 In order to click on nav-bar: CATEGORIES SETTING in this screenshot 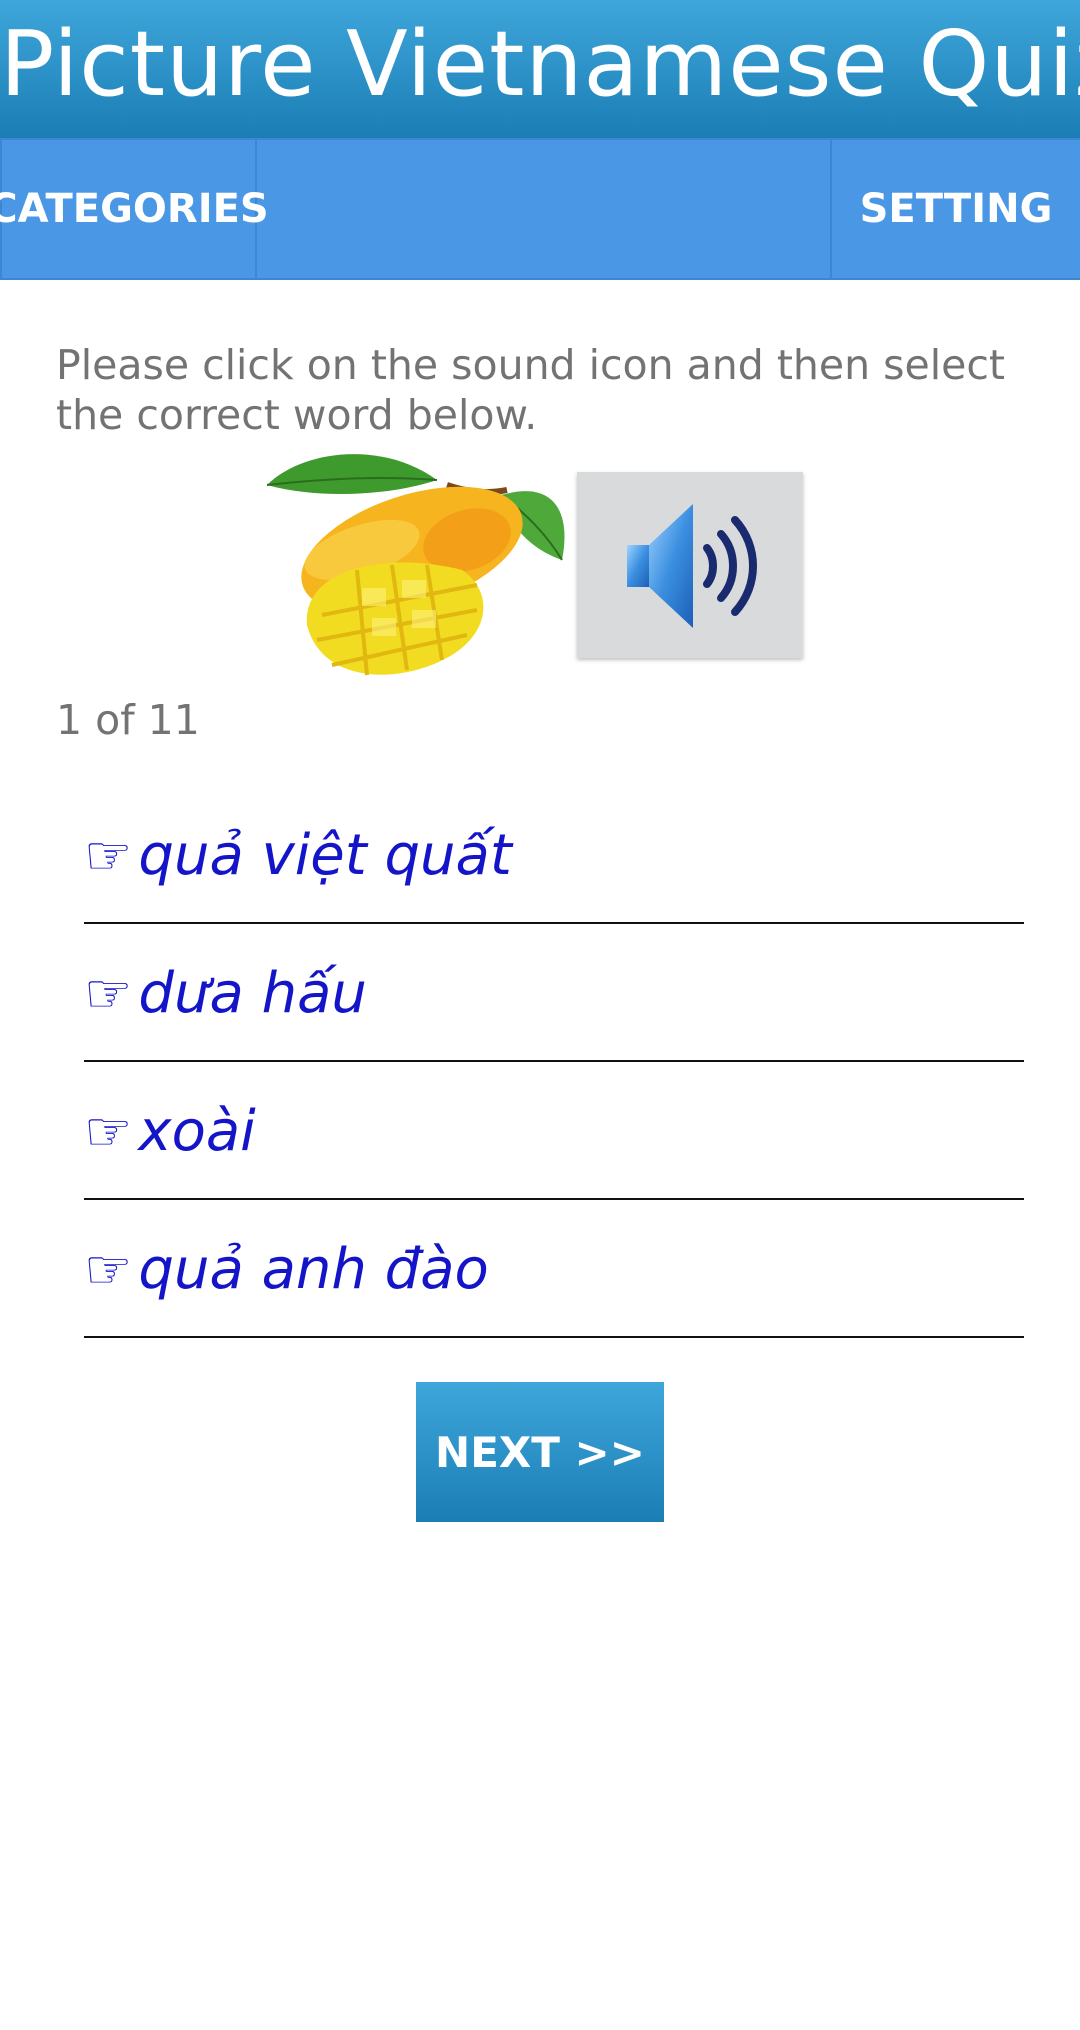, I will do `click(540, 209)`.